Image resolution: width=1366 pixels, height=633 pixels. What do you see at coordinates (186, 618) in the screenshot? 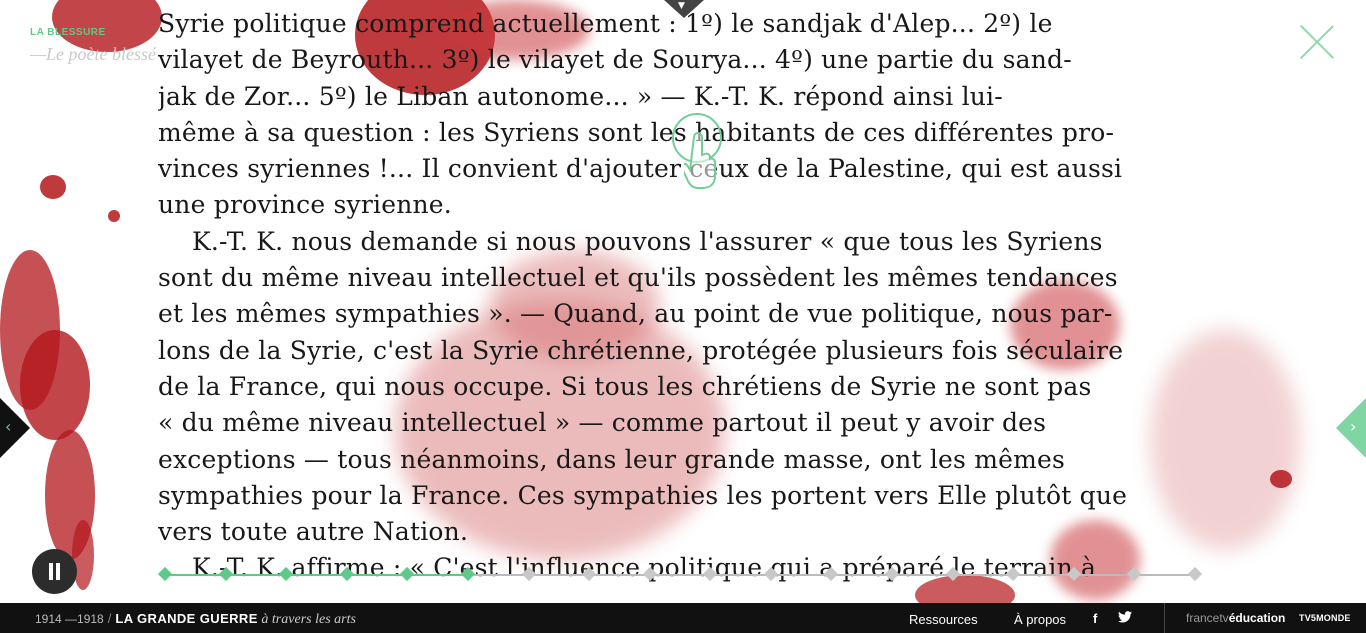
I see `brand-title: LA GRANDE GUERRE` at bounding box center [186, 618].